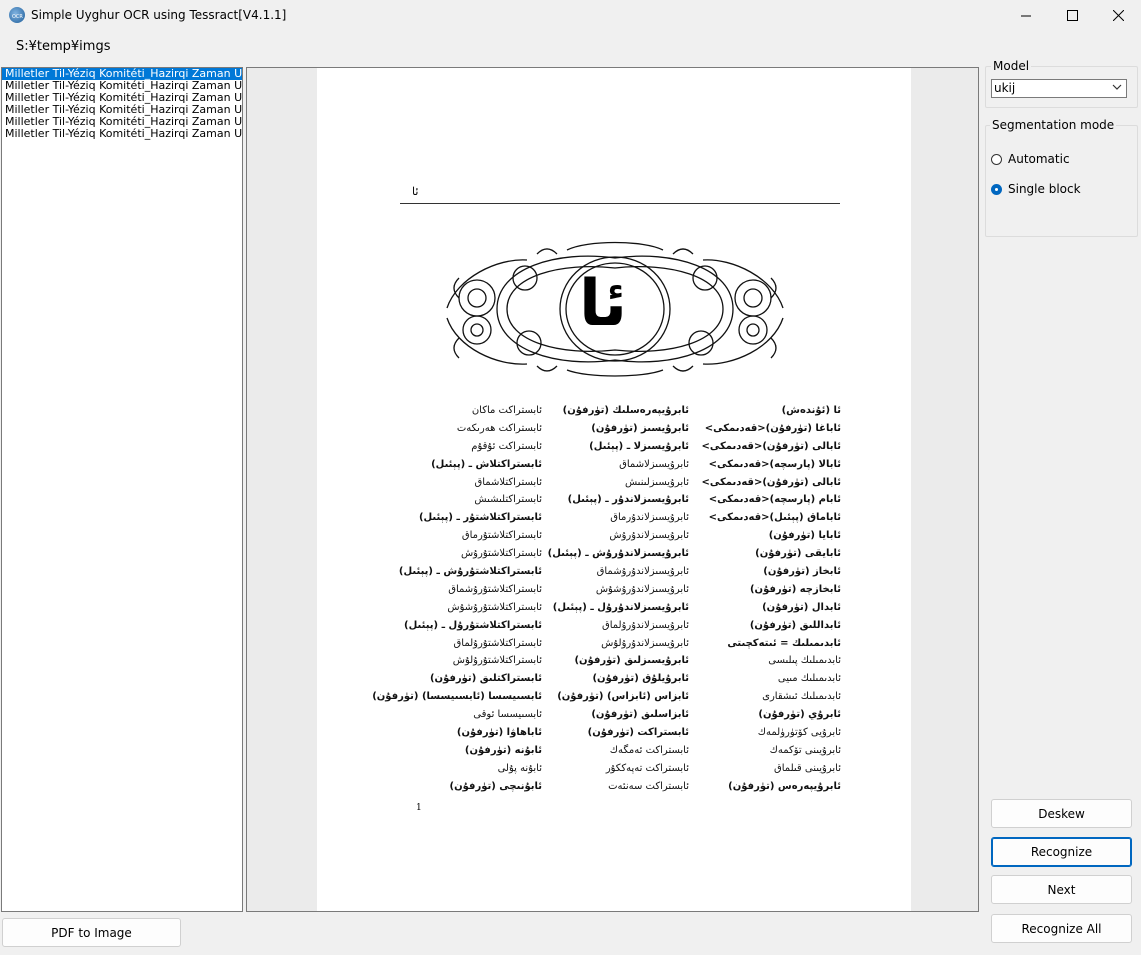 Image resolution: width=1141 pixels, height=955 pixels. Describe the element at coordinates (497, 643) in the screenshot. I see `dictionary-entry: ئابستراكتلاشتۇرۇلماق` at that location.